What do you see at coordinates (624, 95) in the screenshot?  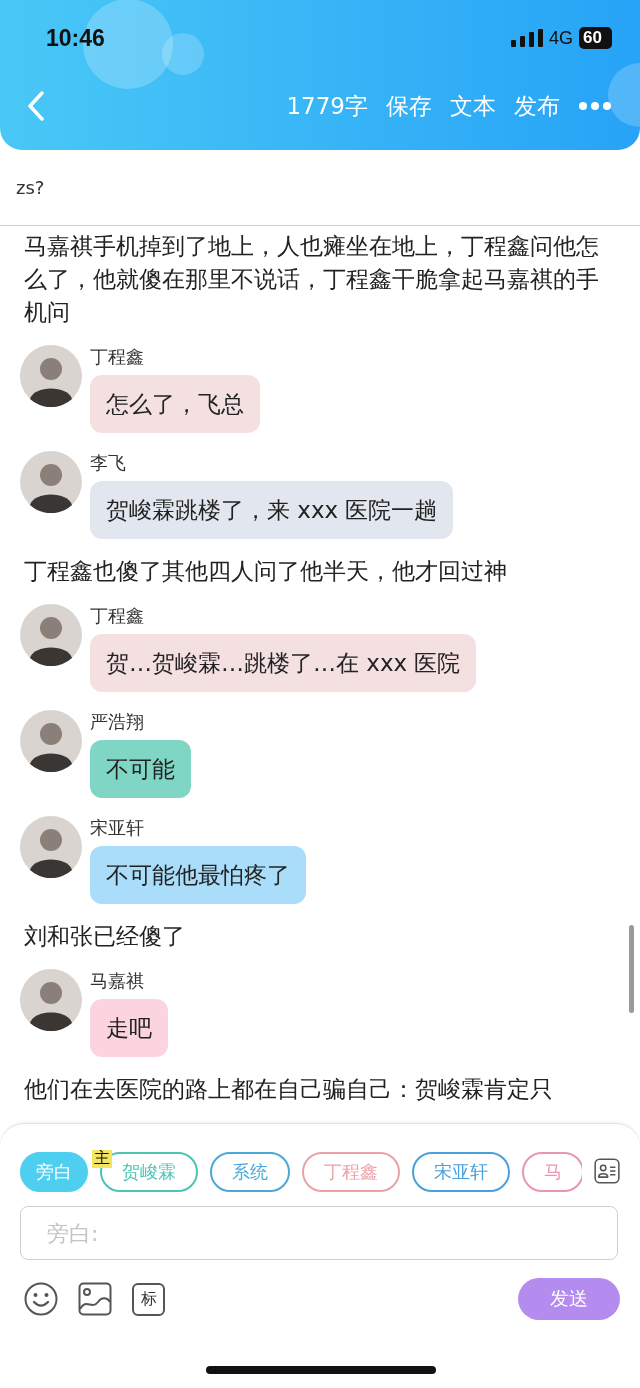 I see `bubble-drawing` at bounding box center [624, 95].